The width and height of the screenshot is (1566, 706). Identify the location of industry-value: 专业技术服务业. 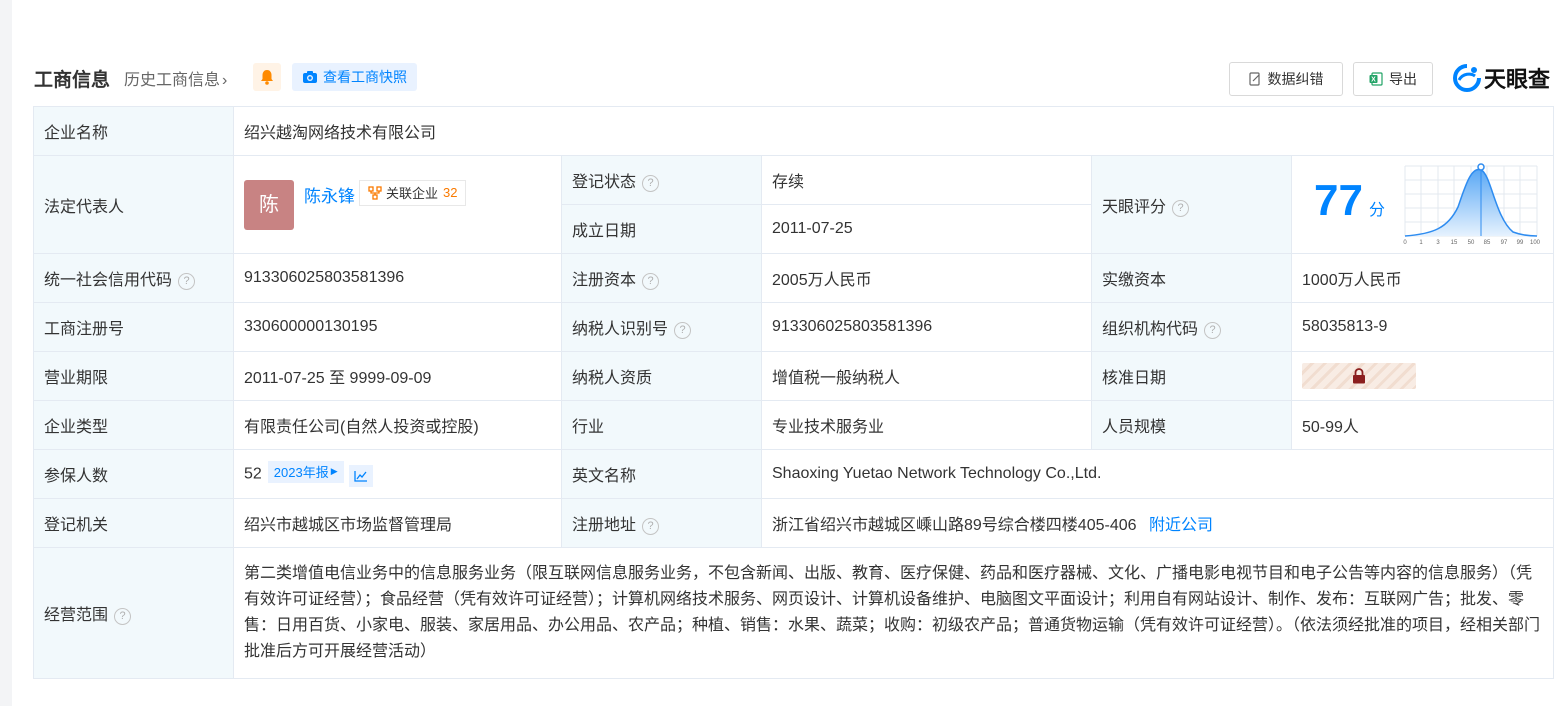
(926, 425).